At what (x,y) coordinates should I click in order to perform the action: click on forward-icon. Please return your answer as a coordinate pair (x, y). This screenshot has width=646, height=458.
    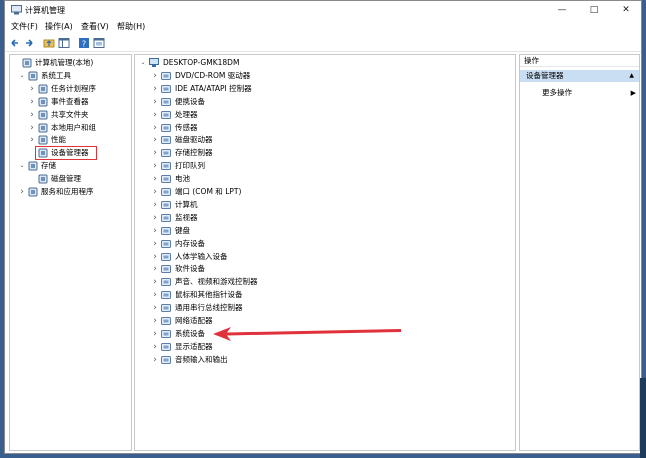
    Looking at the image, I should click on (29, 43).